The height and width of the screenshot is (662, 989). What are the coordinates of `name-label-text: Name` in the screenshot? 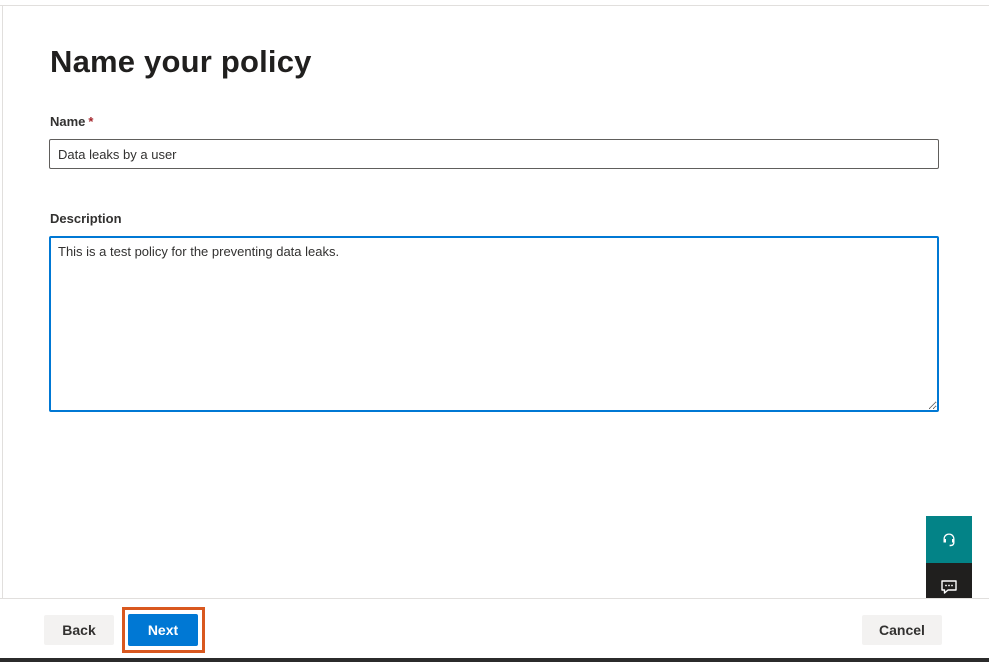 It's located at (68, 121).